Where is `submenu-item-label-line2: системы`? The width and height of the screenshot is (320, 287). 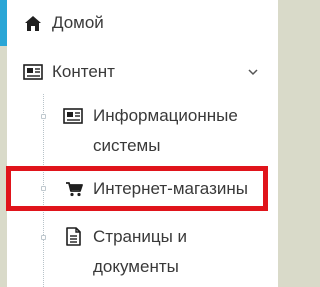
submenu-item-label-line2: системы is located at coordinates (127, 145).